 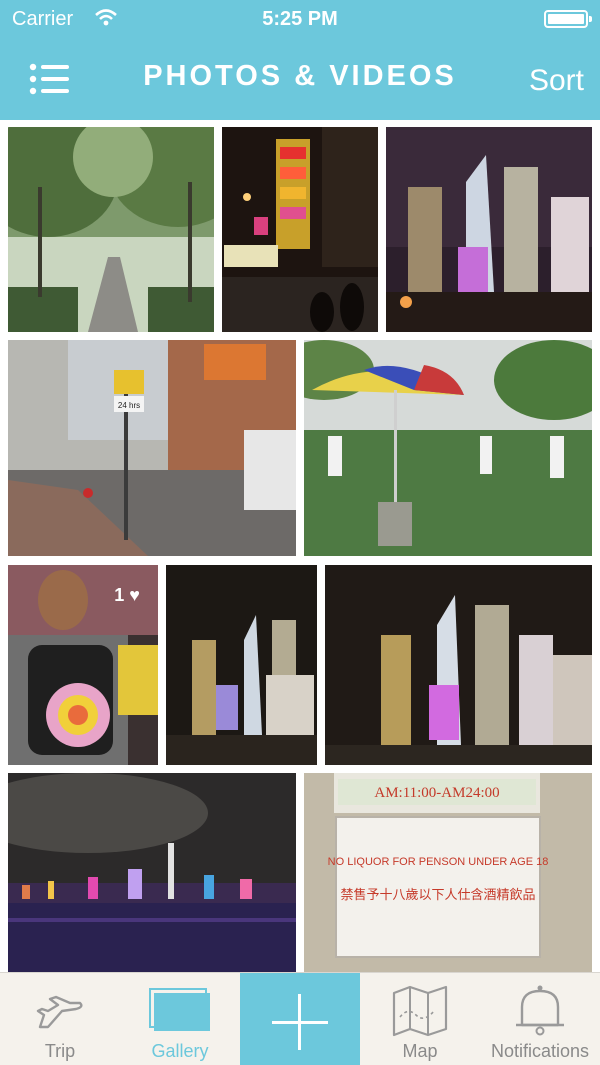 What do you see at coordinates (111, 229) in the screenshot?
I see `photo-tree-lined-path` at bounding box center [111, 229].